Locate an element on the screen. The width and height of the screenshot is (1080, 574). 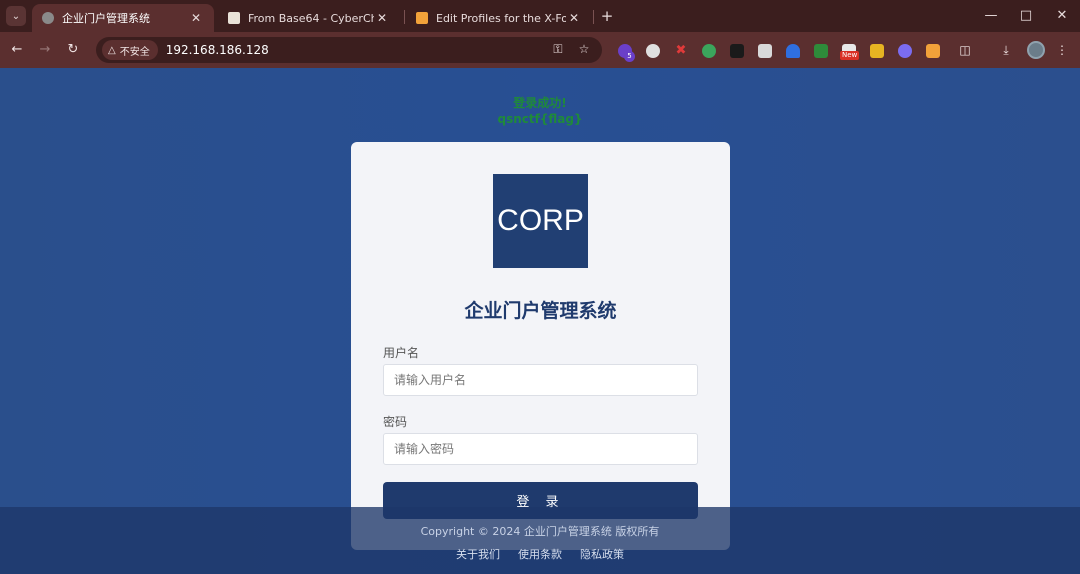
password-label: 密码 is located at coordinates (395, 422).